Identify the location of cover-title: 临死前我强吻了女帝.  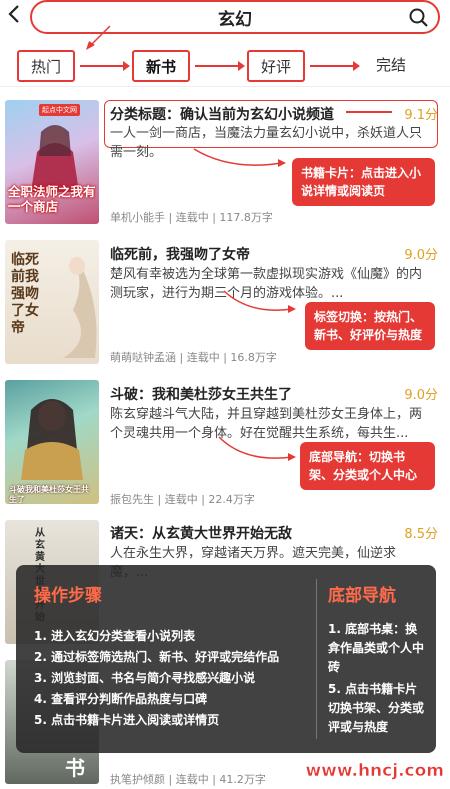
(25, 294).